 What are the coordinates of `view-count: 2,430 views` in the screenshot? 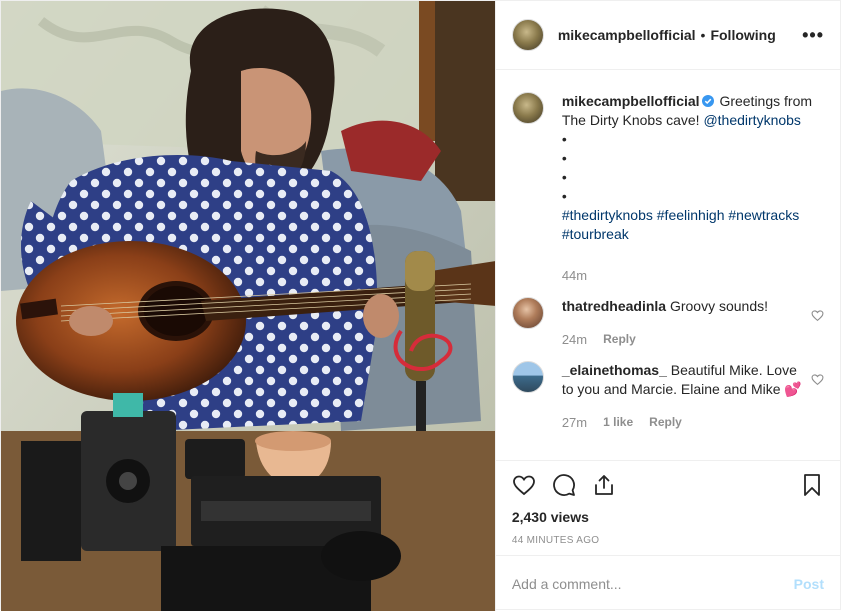 It's located at (668, 518).